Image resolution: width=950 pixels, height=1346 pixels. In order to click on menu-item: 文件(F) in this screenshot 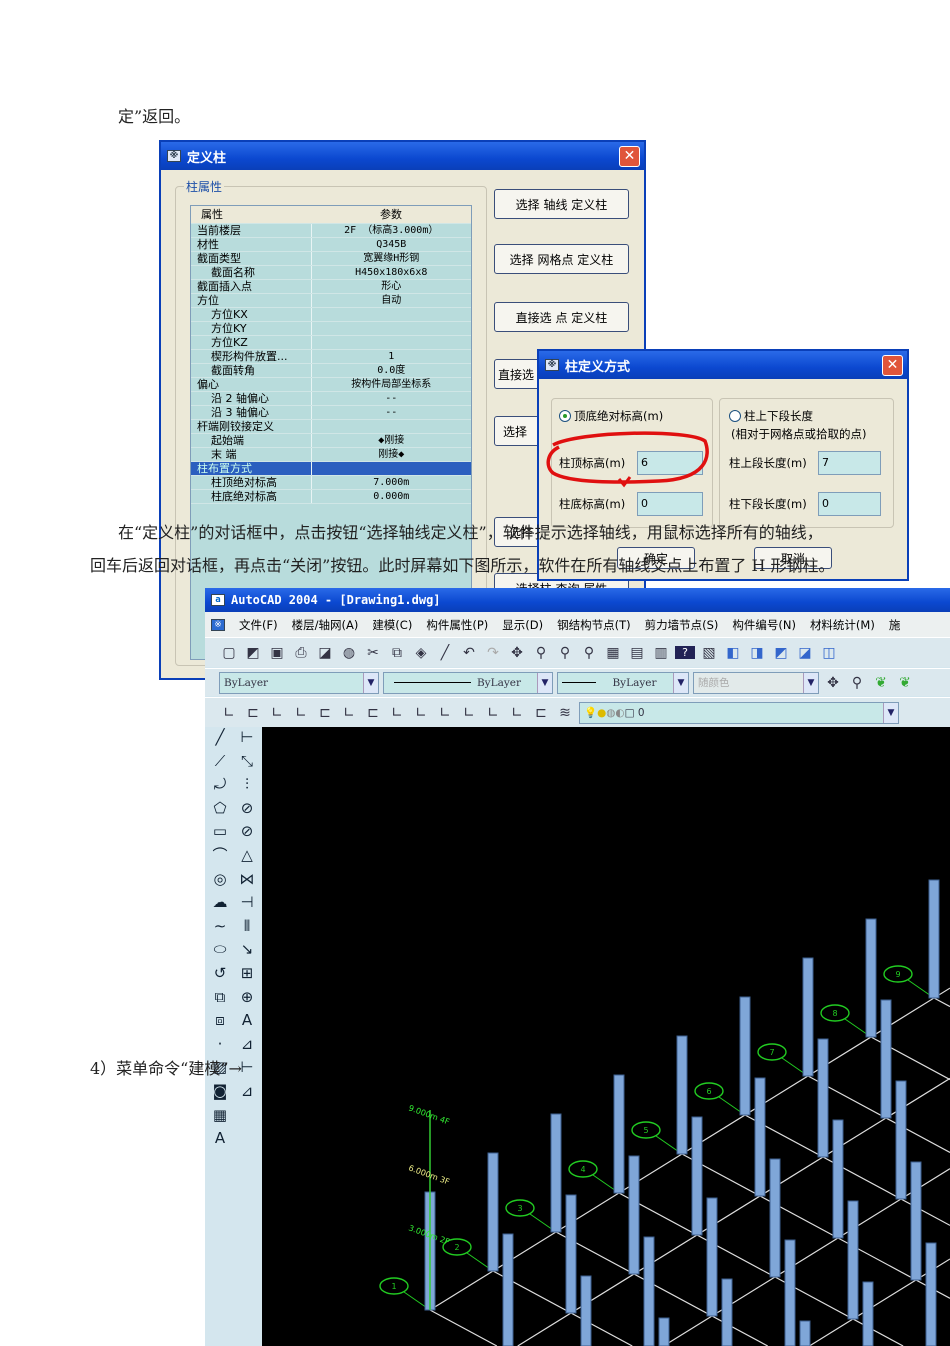, I will do `click(258, 625)`.